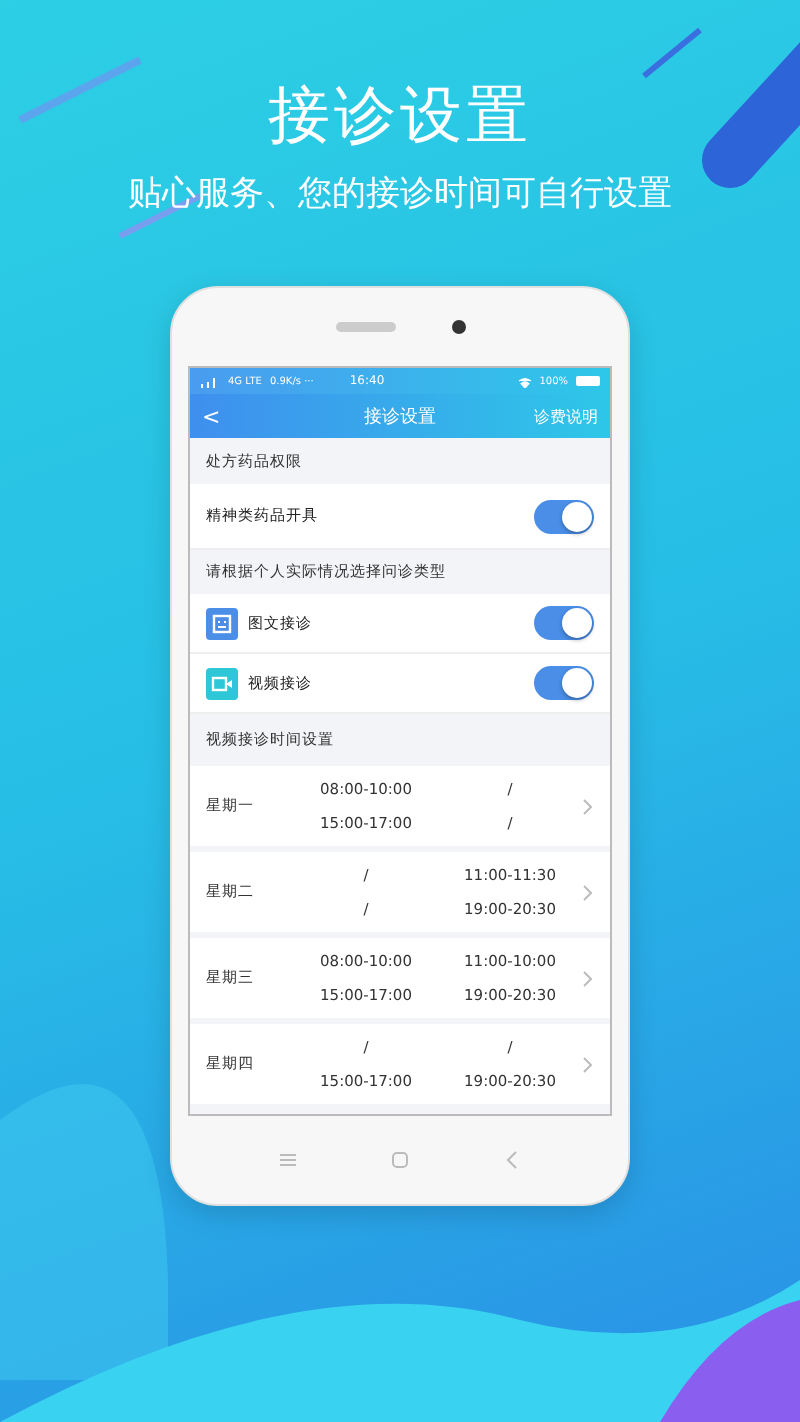 The image size is (800, 1422). What do you see at coordinates (400, 194) in the screenshot?
I see `promo-subtitle: 贴心服务、您的接诊时间可自行设置` at bounding box center [400, 194].